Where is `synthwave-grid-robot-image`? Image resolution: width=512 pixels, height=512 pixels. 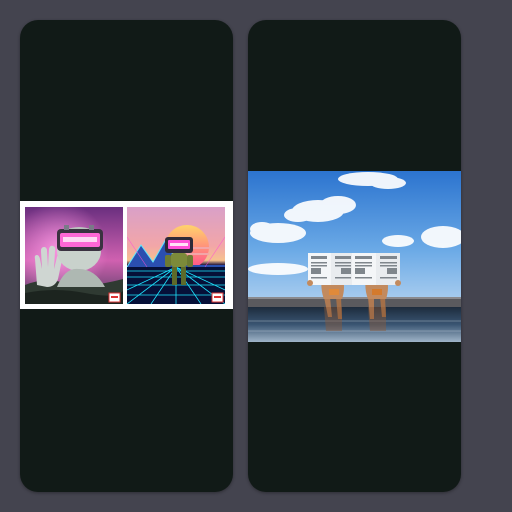 synthwave-grid-robot-image is located at coordinates (176, 255).